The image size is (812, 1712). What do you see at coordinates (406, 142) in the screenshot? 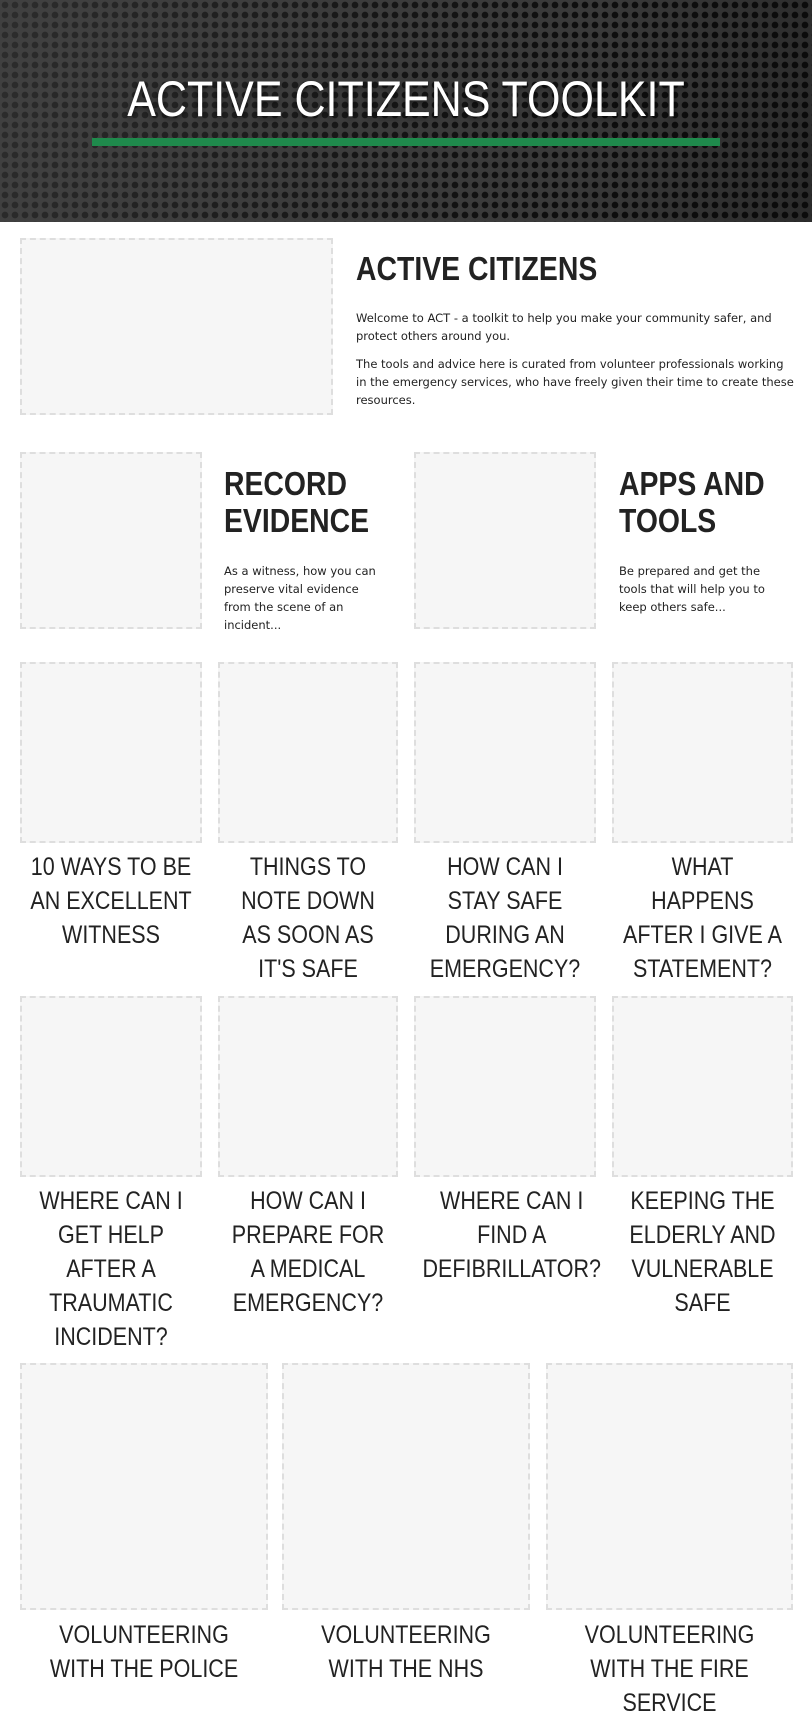
I see `title-underline` at bounding box center [406, 142].